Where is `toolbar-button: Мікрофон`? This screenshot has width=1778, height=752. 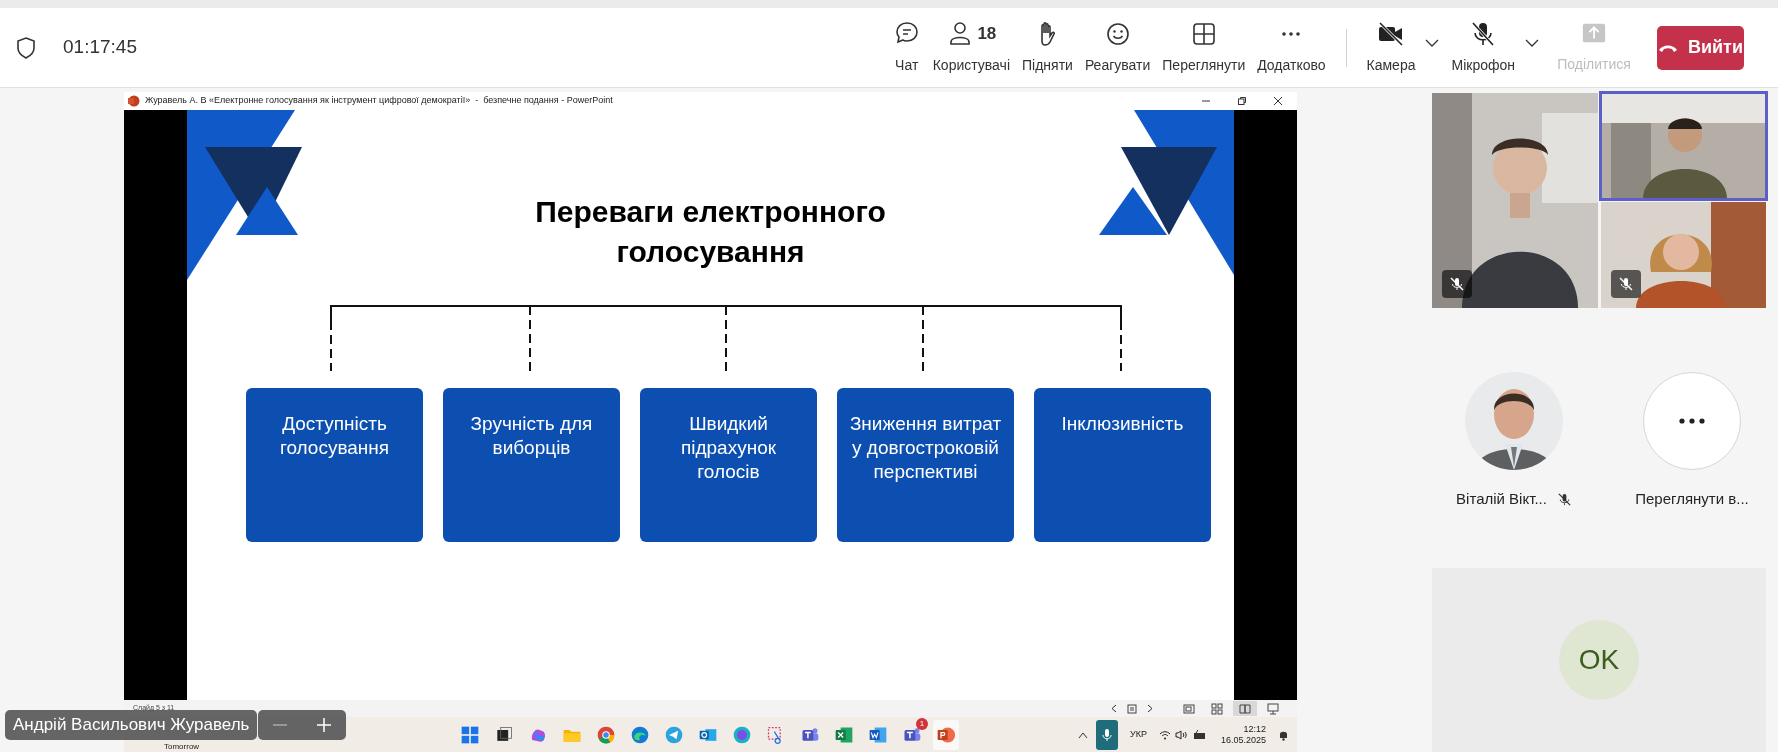 toolbar-button: Мікрофон is located at coordinates (1483, 65).